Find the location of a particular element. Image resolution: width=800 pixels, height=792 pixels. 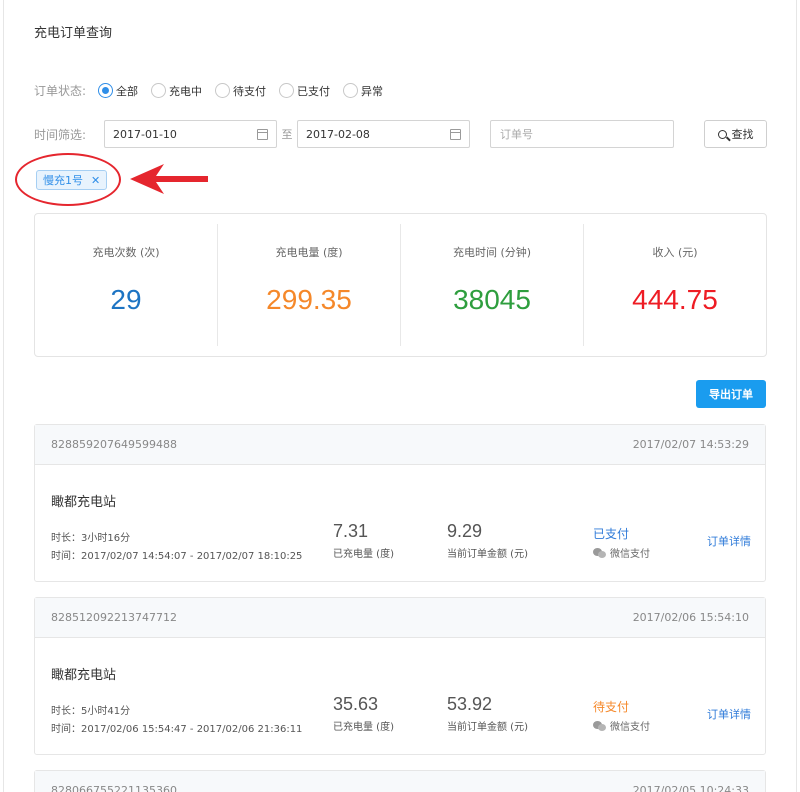

status-radio-all: 全部 is located at coordinates (118, 91).